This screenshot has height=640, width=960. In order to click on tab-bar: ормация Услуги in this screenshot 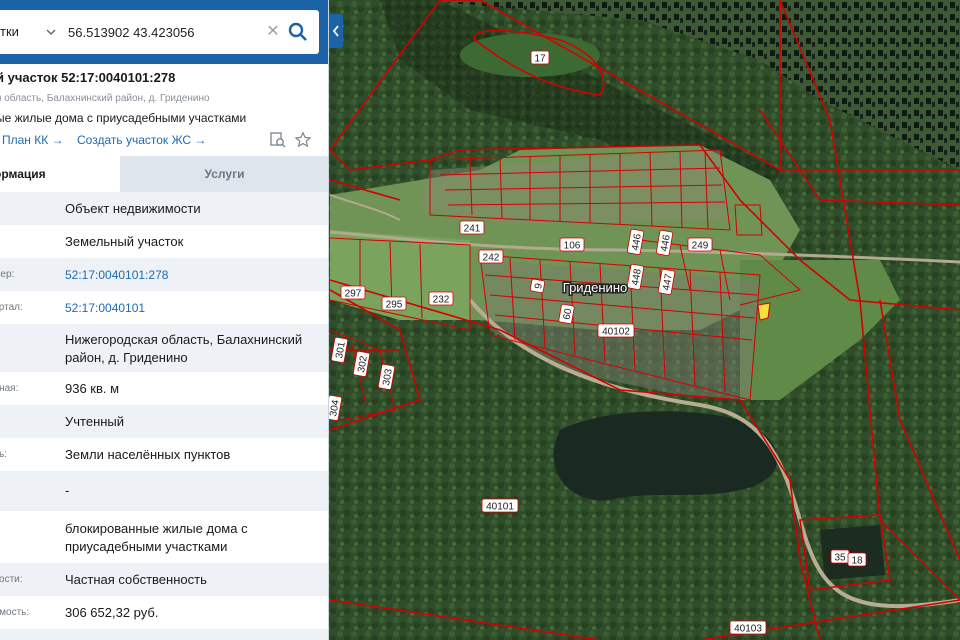, I will do `click(164, 174)`.